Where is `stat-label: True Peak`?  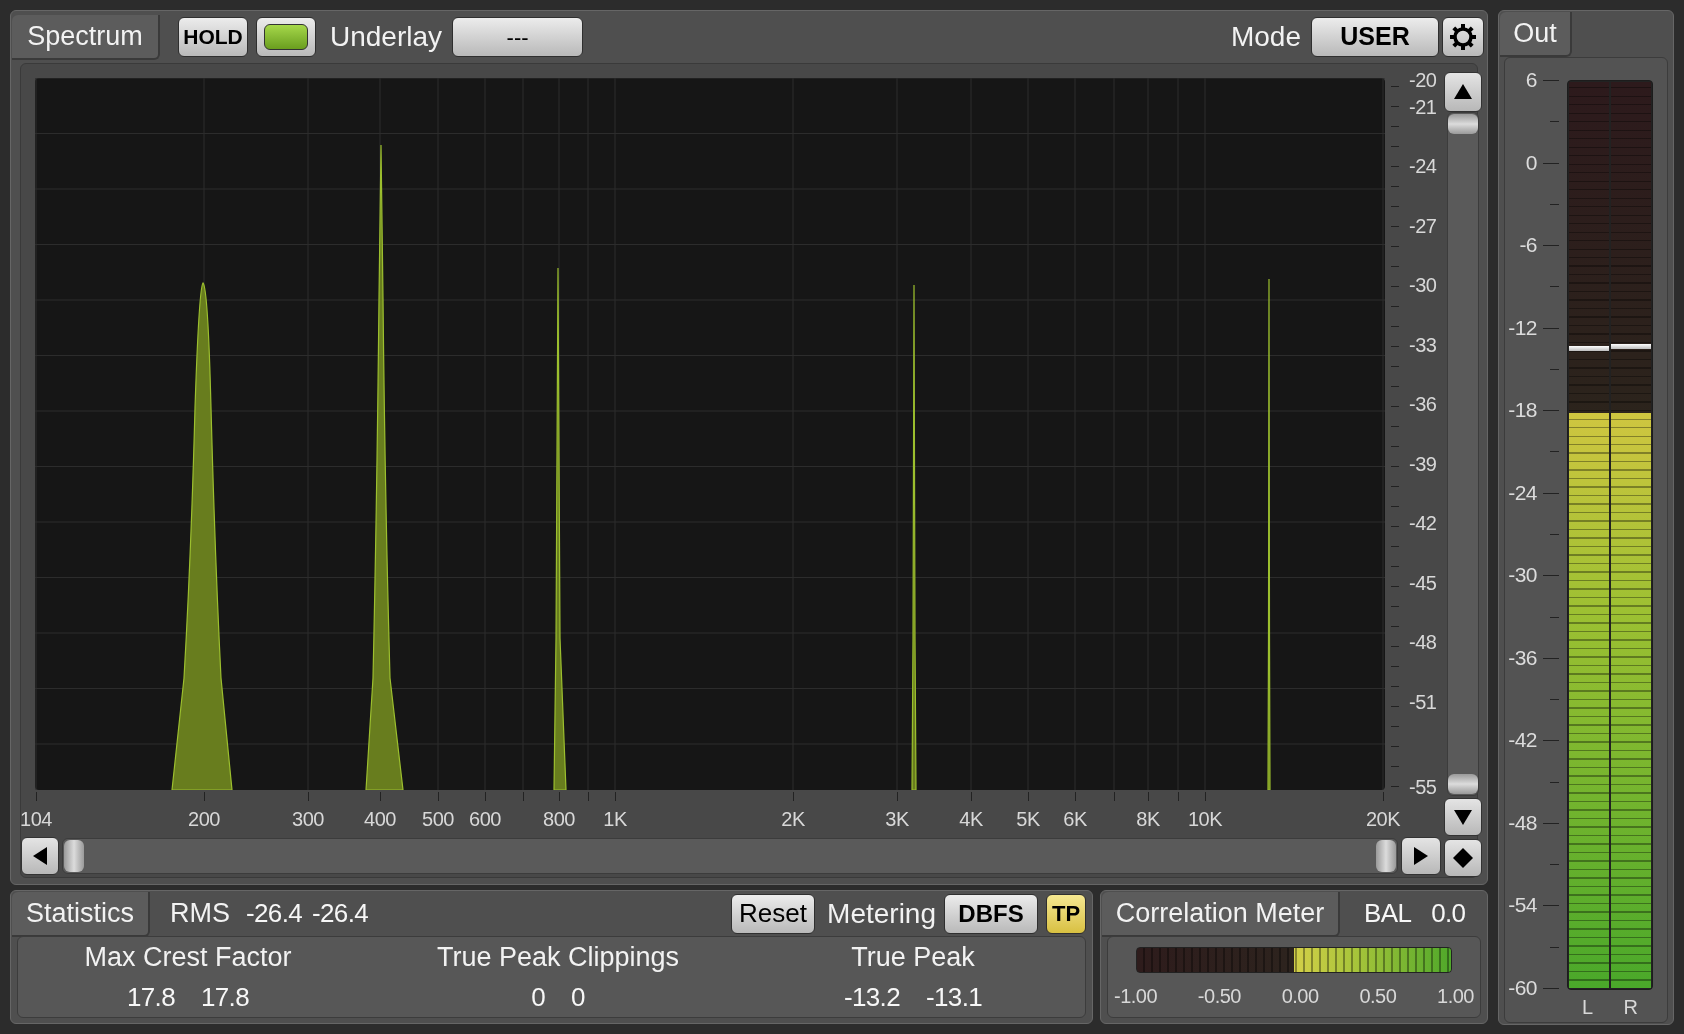
stat-label: True Peak is located at coordinates (913, 958).